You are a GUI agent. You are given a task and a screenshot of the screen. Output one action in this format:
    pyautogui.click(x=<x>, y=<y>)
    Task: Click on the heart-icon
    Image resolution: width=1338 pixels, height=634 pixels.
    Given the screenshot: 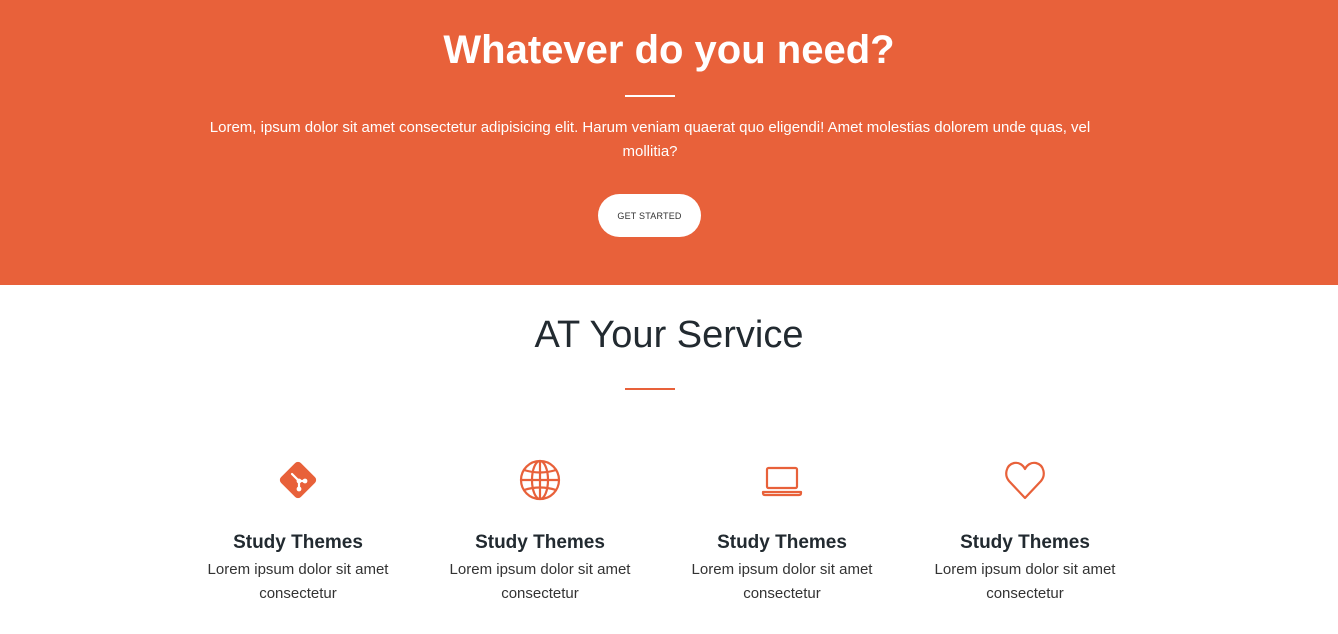 What is the action you would take?
    pyautogui.click(x=1025, y=480)
    